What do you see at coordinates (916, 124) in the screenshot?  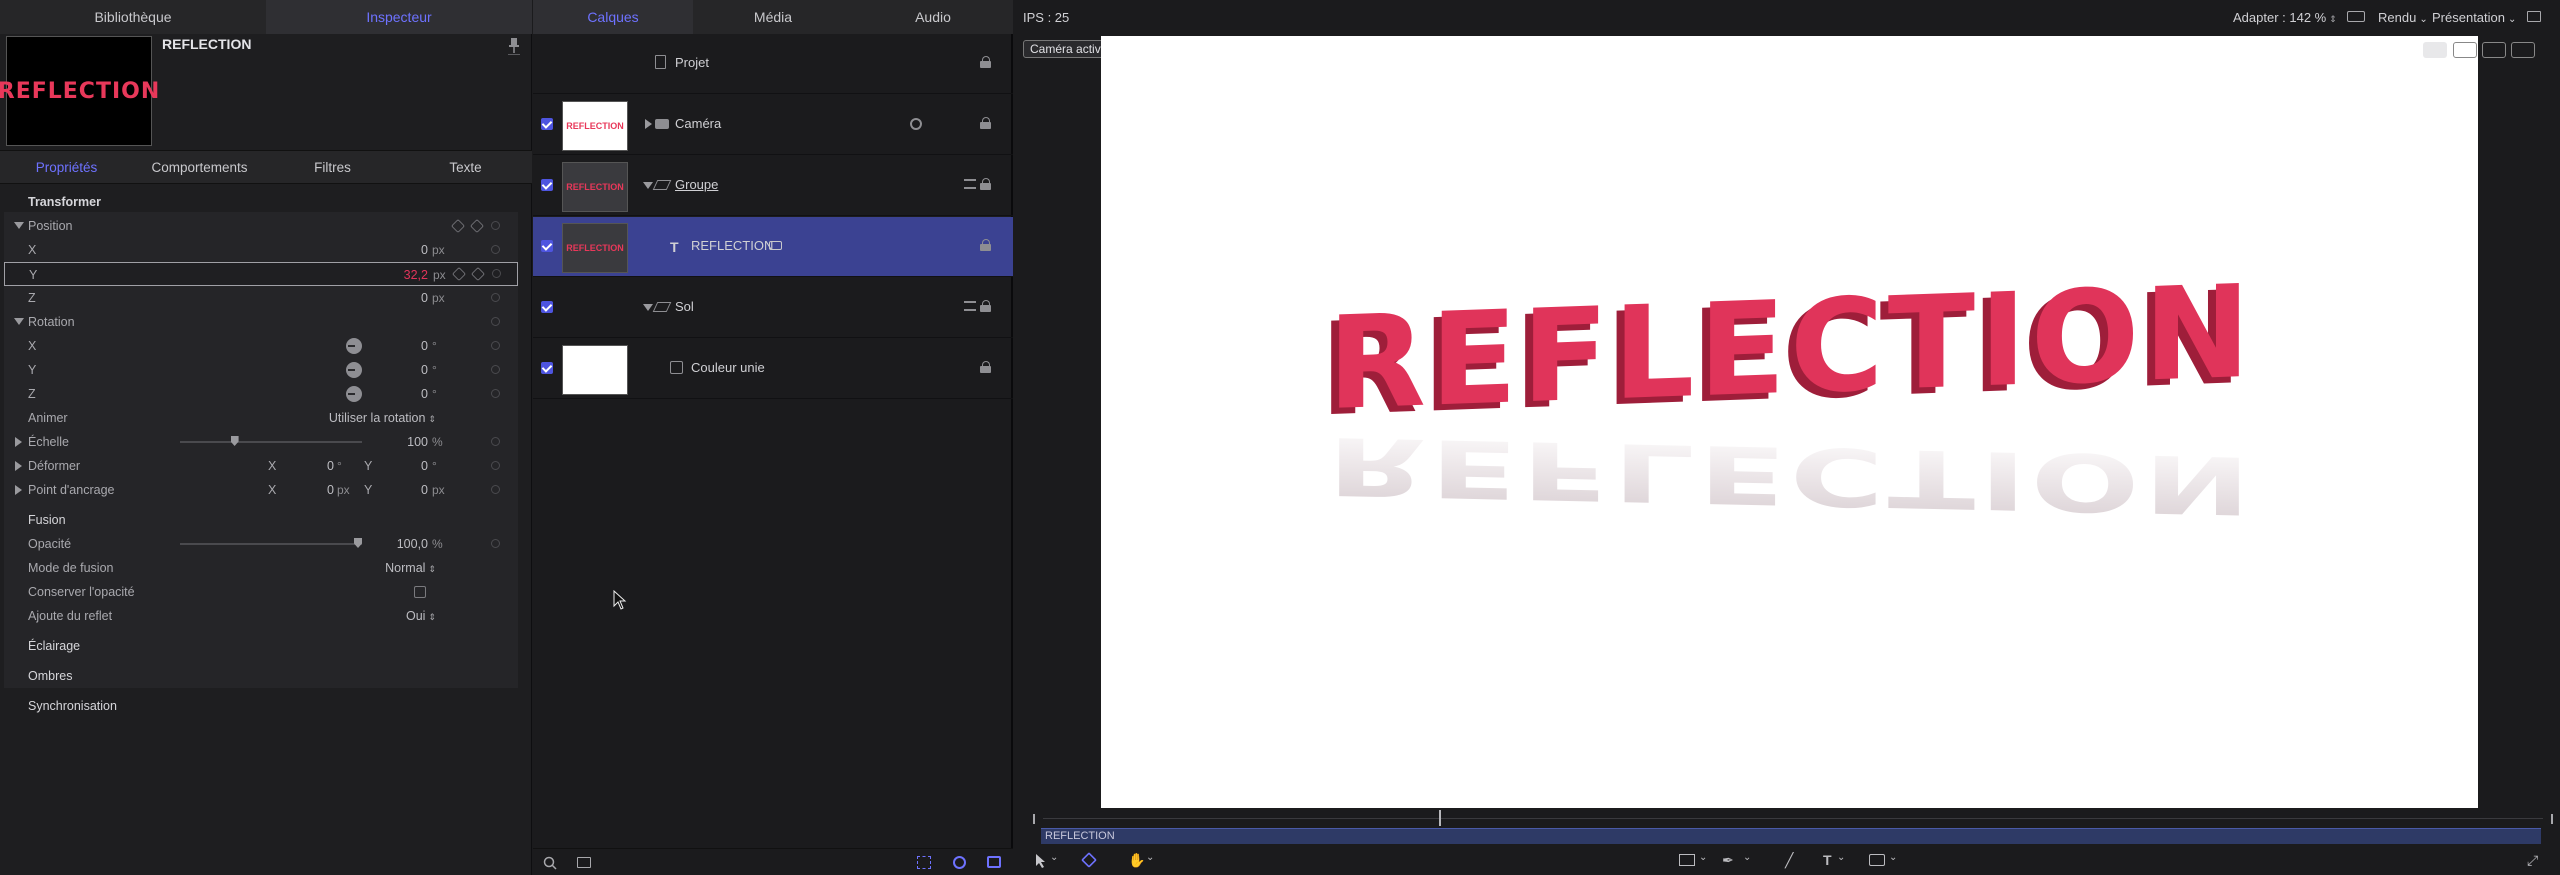 I see `gear-icon` at bounding box center [916, 124].